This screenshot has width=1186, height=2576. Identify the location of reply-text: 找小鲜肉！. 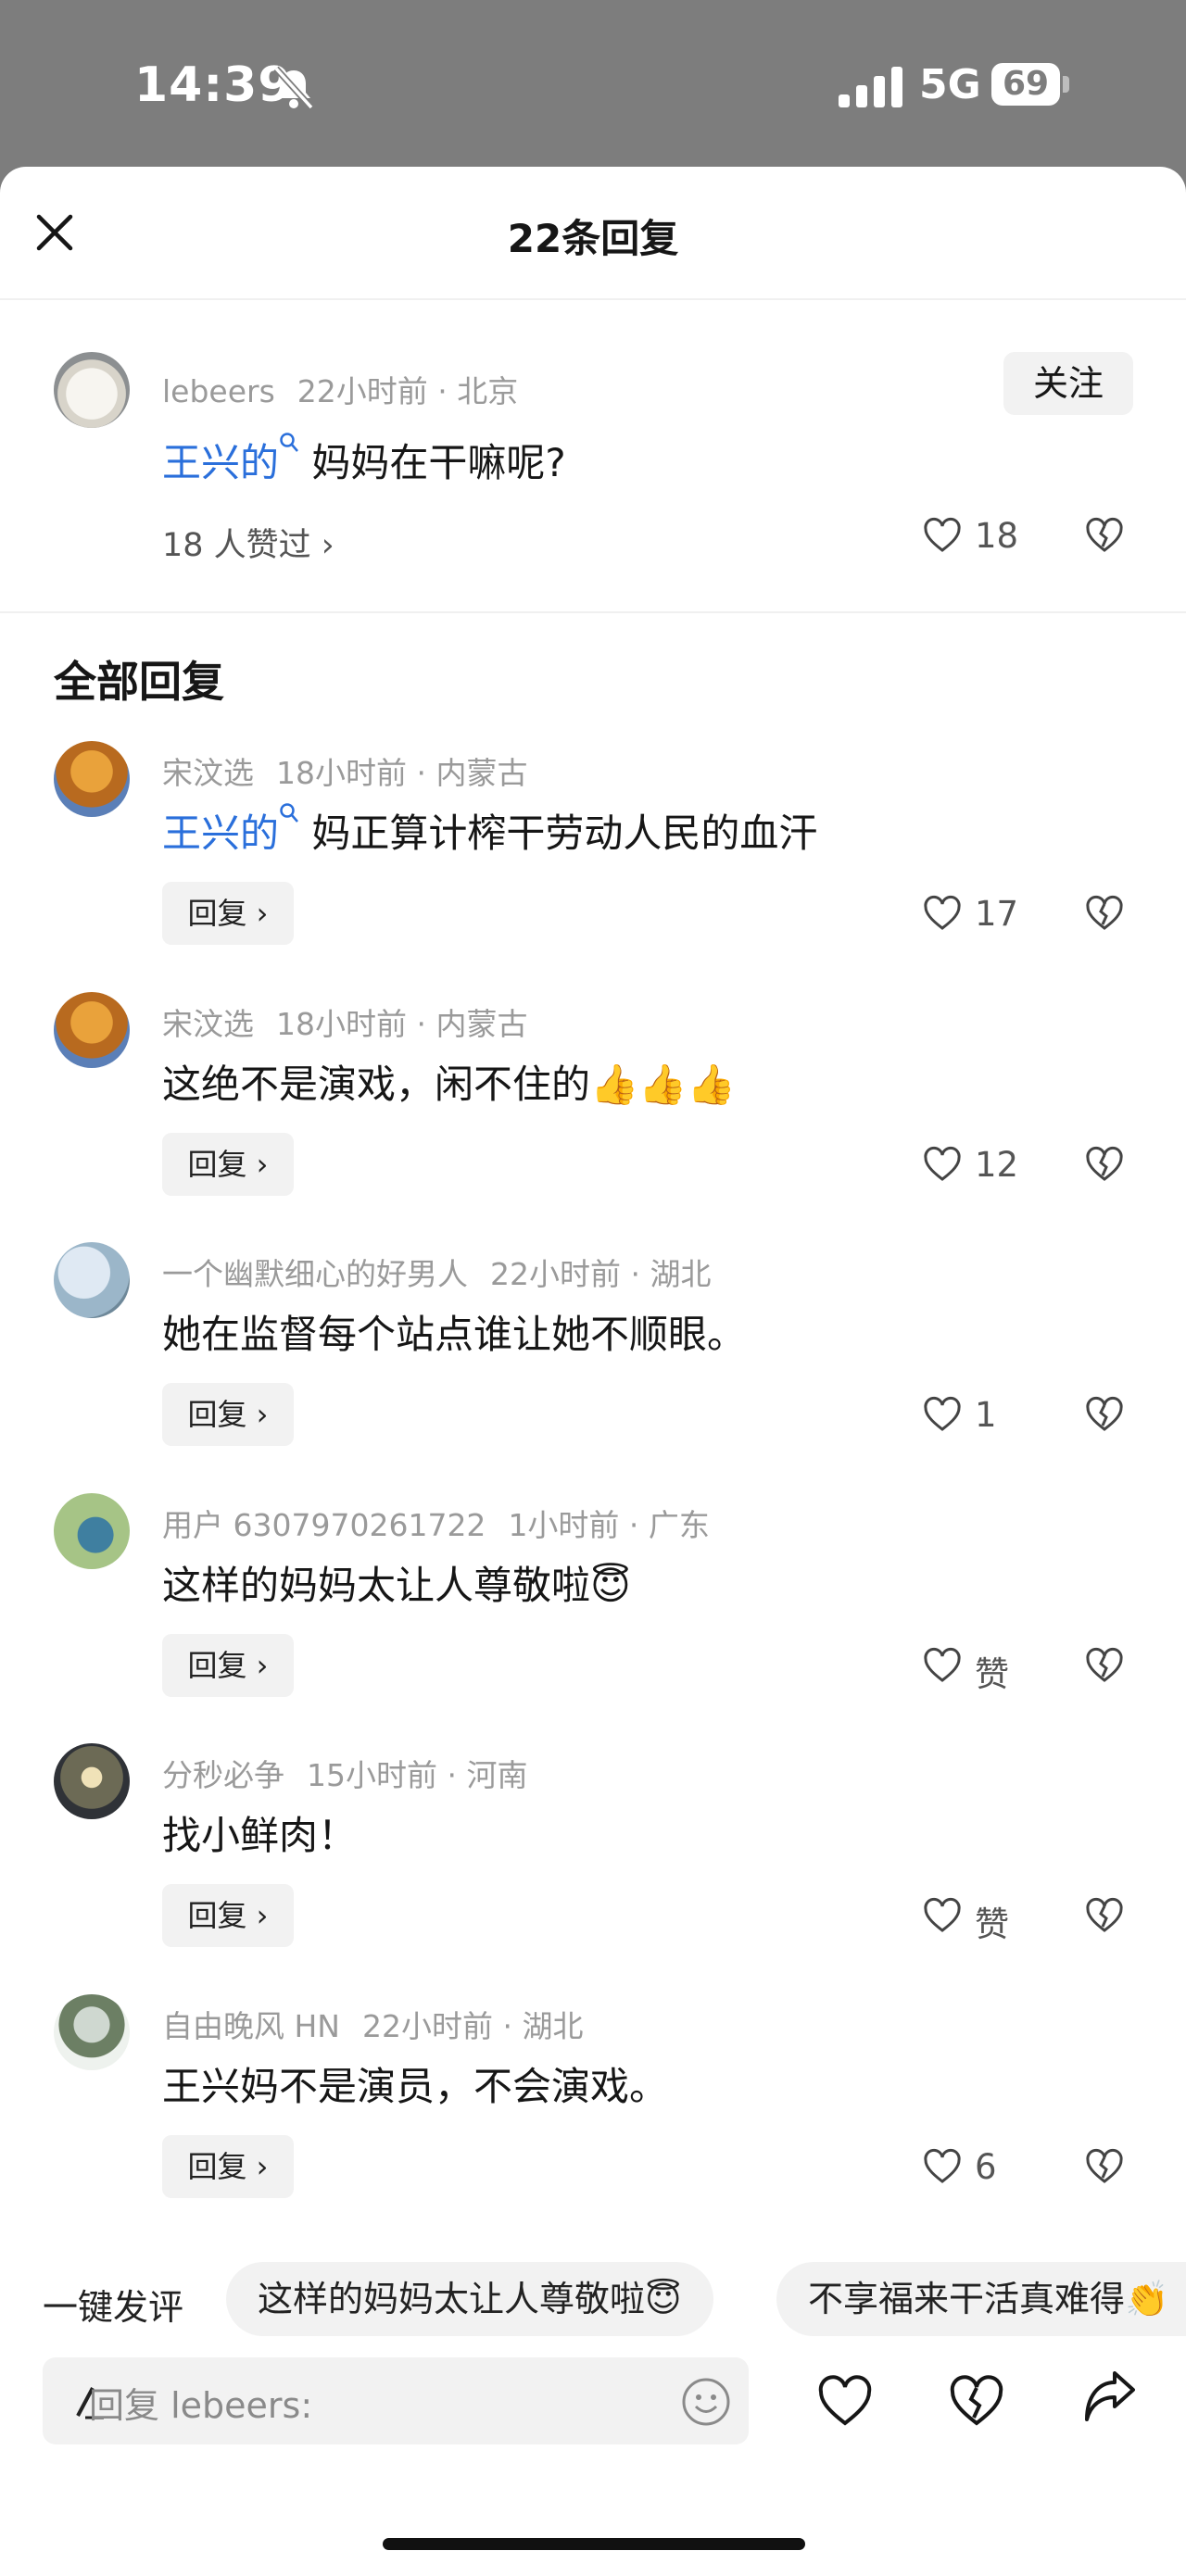
(259, 1832).